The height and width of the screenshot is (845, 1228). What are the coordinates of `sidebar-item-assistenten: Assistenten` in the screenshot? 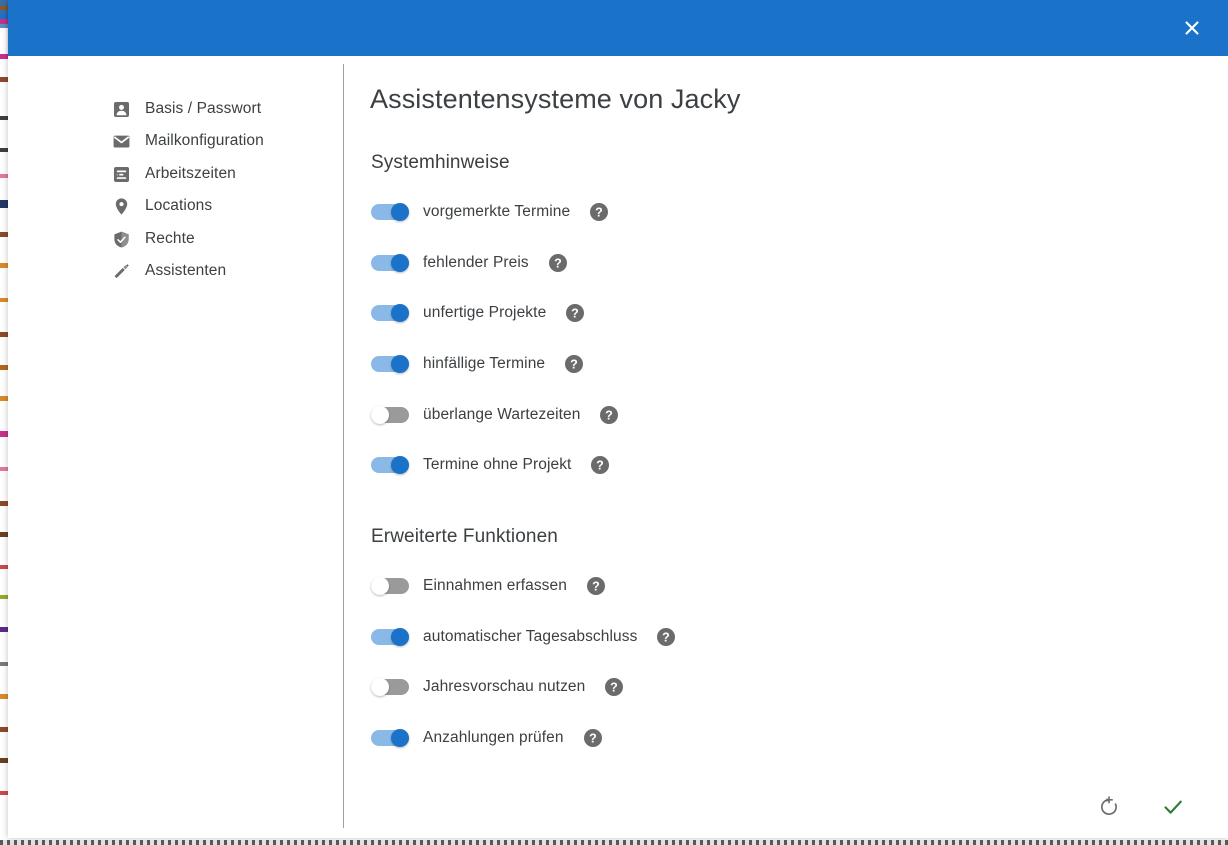 It's located at (168, 271).